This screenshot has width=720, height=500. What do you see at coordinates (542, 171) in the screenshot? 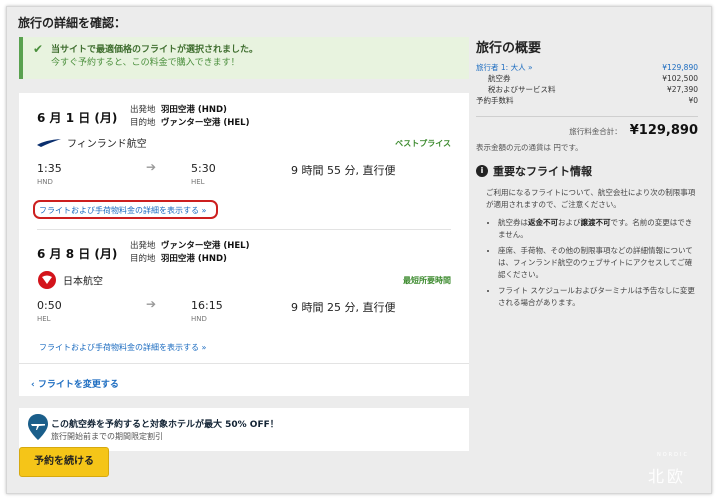
I see `flight-info-title: 重要なフライト情報` at bounding box center [542, 171].